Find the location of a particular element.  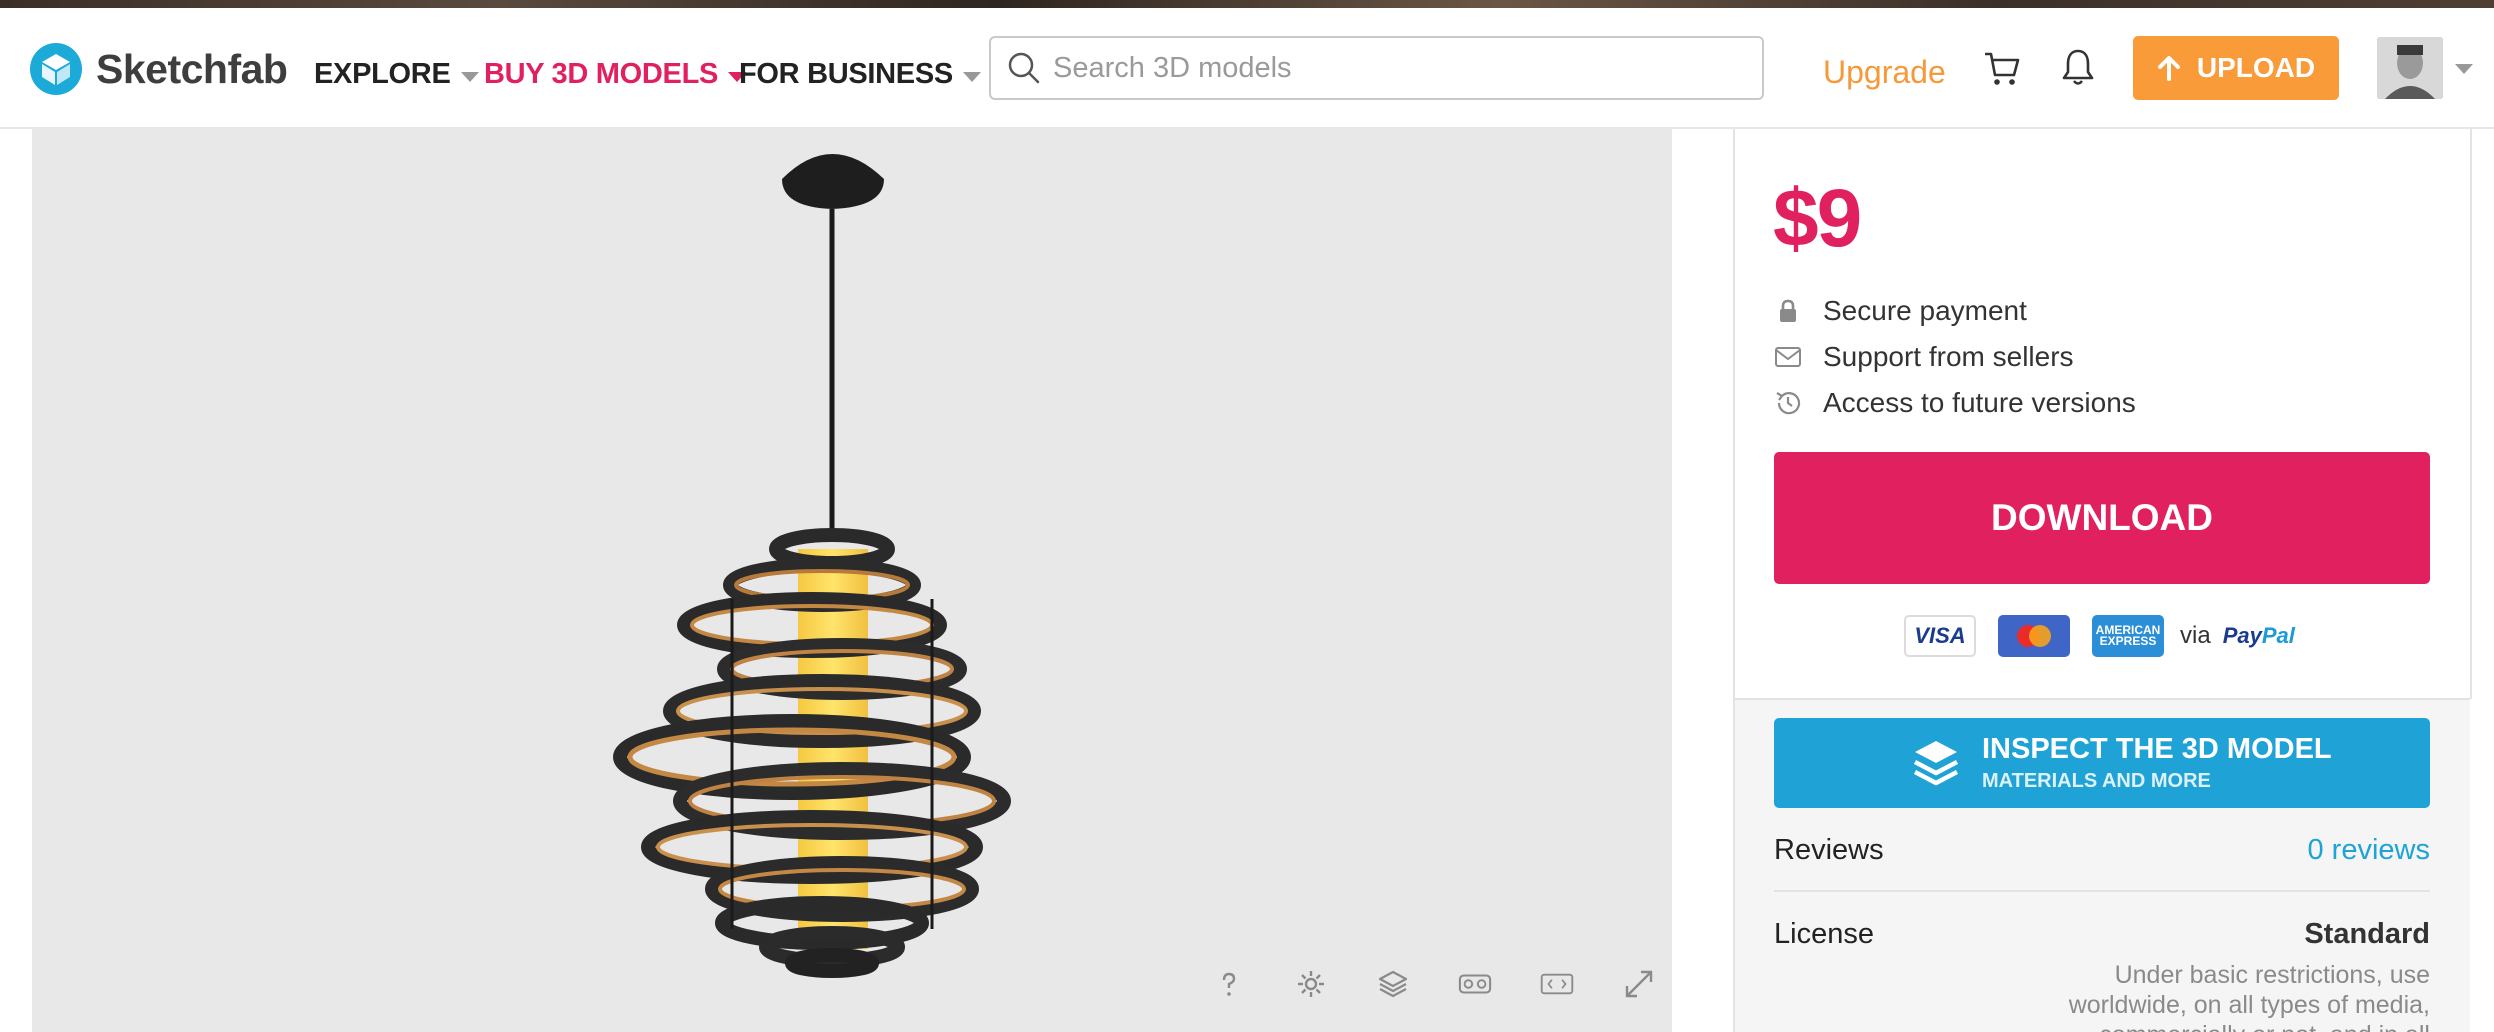

nav-explore-label: EXPLORE is located at coordinates (382, 74).